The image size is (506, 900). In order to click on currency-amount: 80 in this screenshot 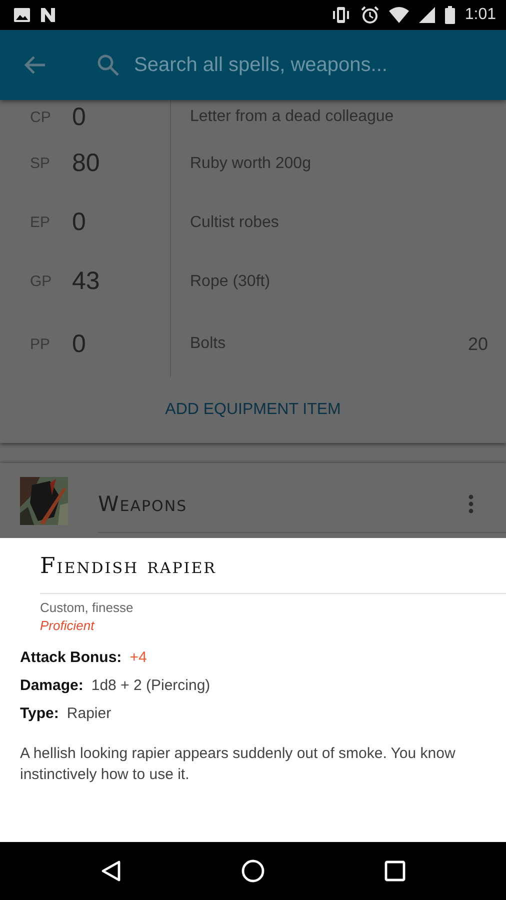, I will do `click(86, 163)`.